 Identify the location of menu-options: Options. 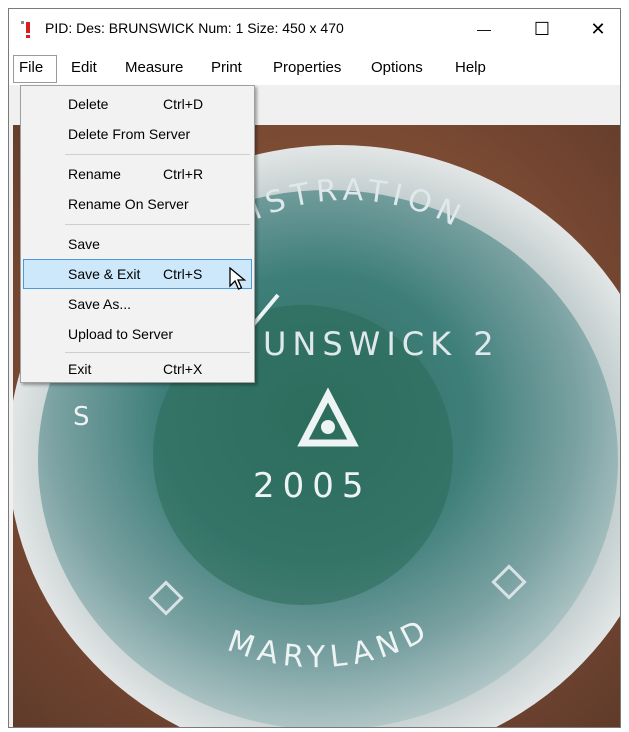
(397, 67).